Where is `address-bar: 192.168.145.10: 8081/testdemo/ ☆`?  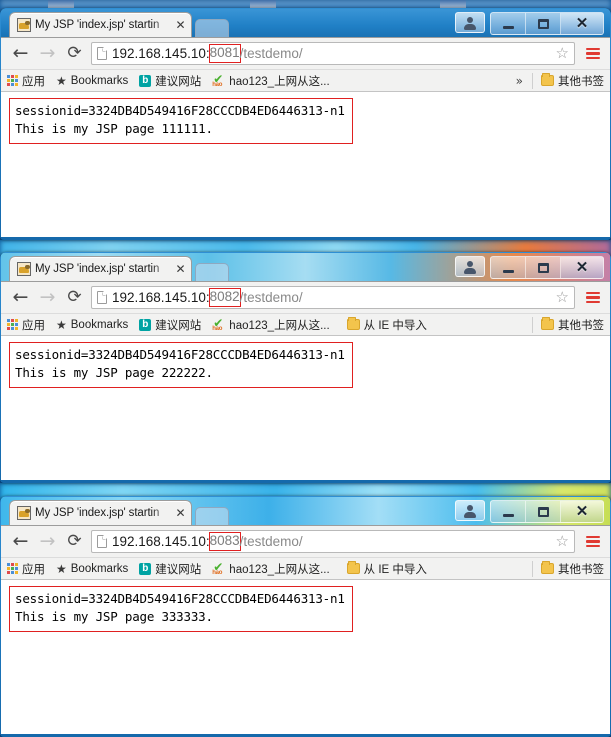
address-bar: 192.168.145.10: 8081/testdemo/ ☆ is located at coordinates (333, 53).